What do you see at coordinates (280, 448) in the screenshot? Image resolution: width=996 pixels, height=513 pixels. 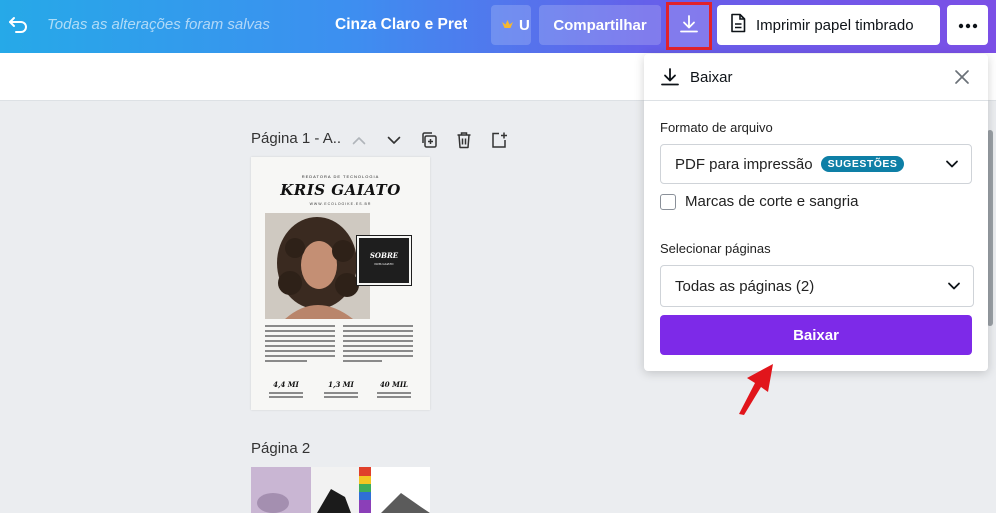 I see `page-2-label: Página 2` at bounding box center [280, 448].